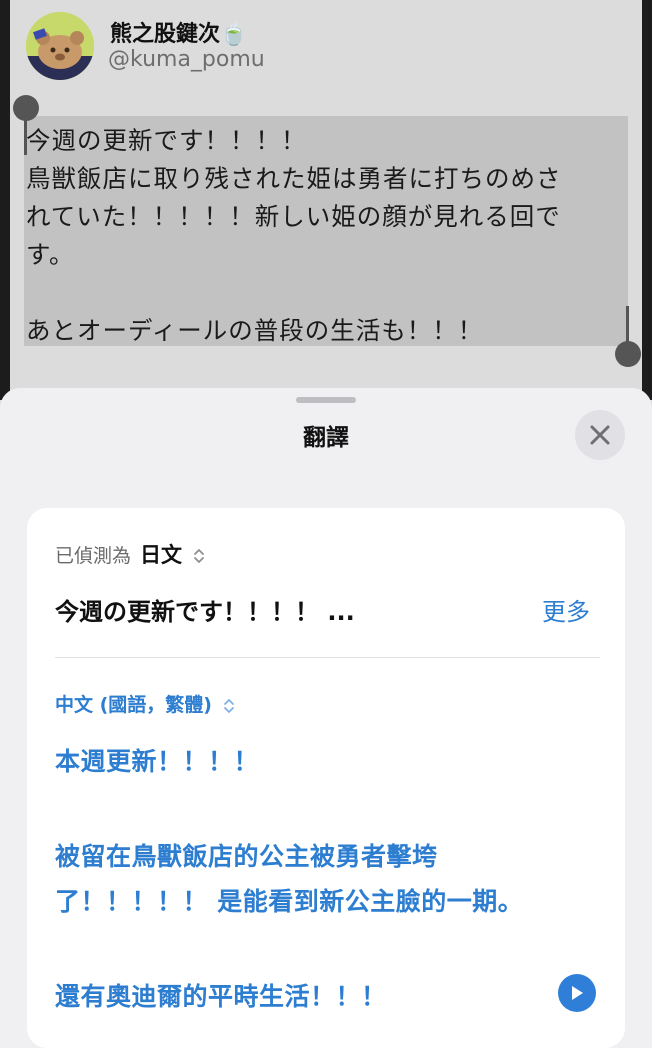 The width and height of the screenshot is (652, 1048). What do you see at coordinates (93, 556) in the screenshot?
I see `detected-language-prefix: 已偵測為` at bounding box center [93, 556].